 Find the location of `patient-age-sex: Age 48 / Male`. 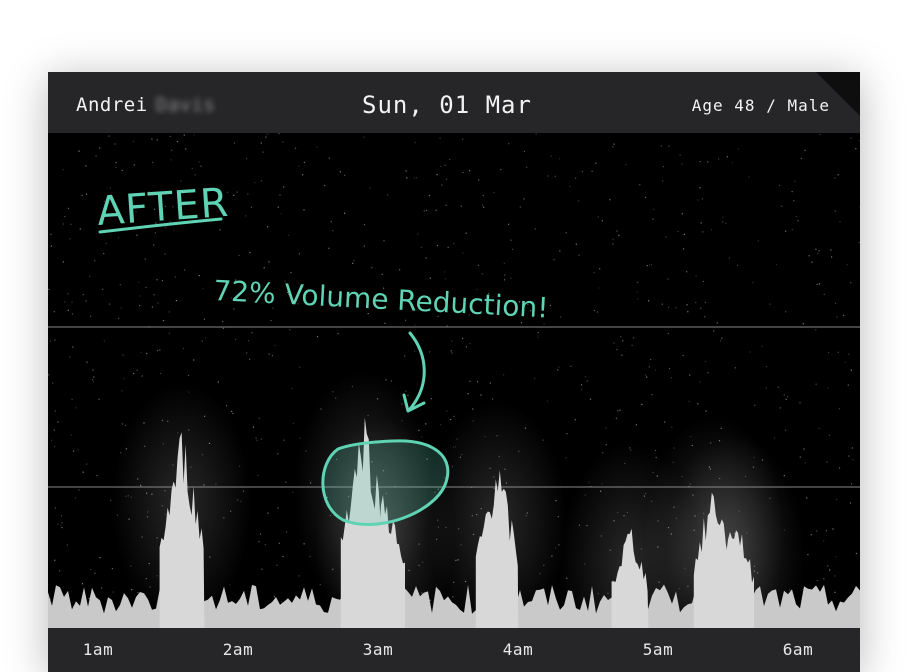

patient-age-sex: Age 48 / Male is located at coordinates (760, 105).